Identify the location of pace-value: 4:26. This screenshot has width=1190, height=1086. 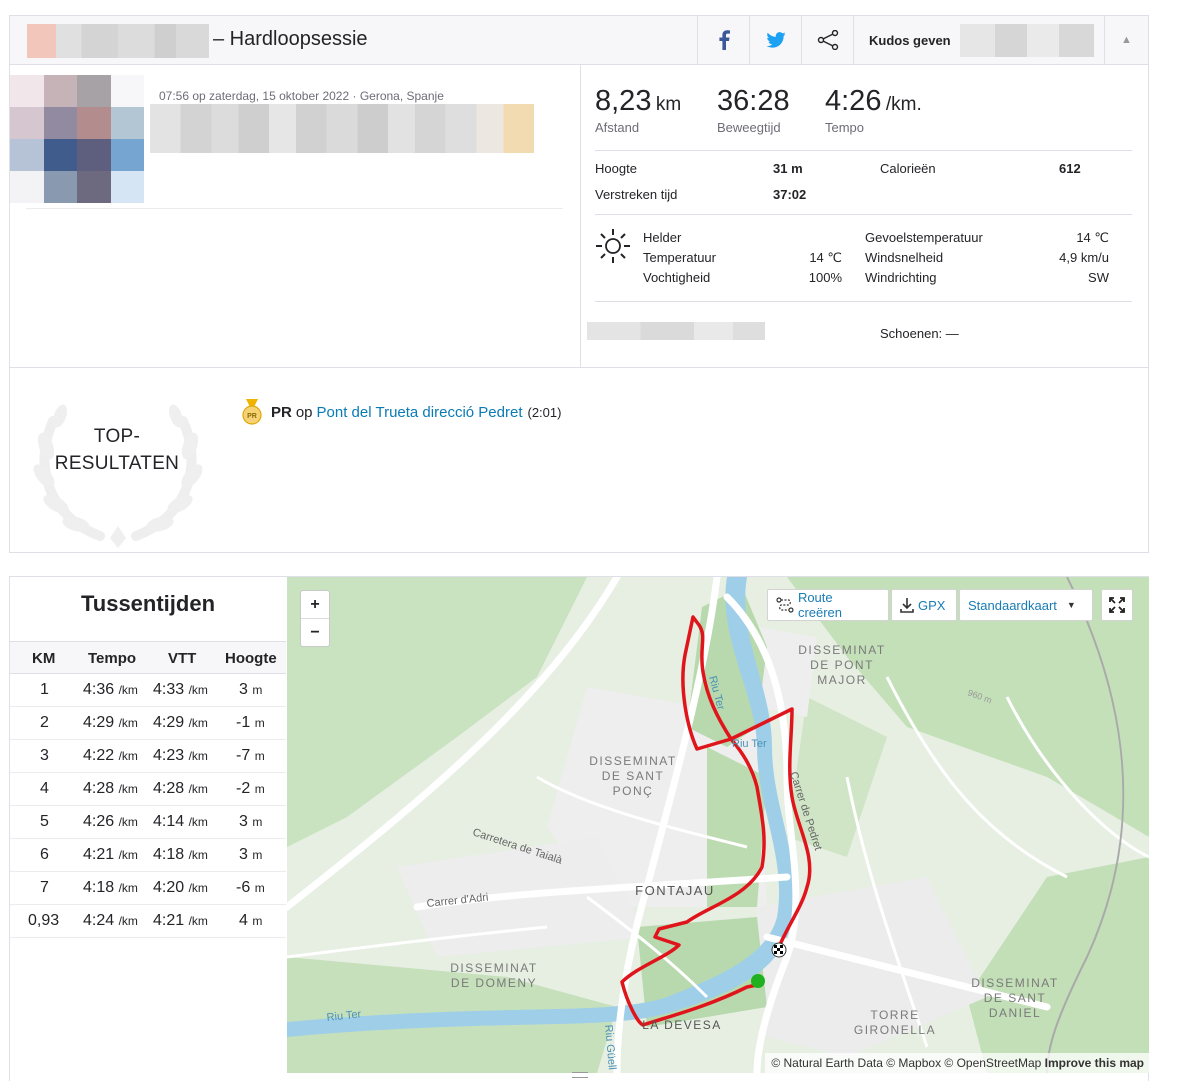
(853, 101).